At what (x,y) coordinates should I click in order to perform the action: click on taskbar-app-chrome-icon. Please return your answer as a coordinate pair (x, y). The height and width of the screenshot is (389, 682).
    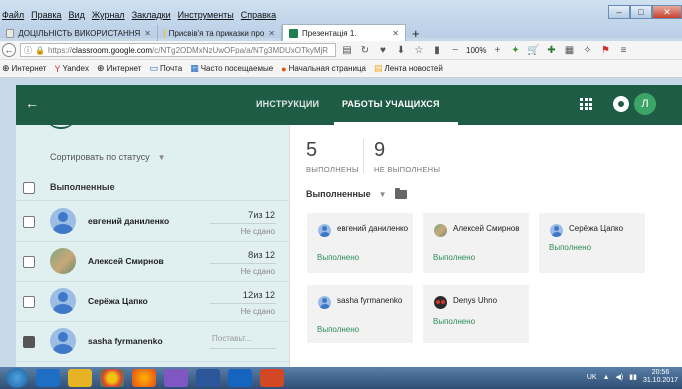
    Looking at the image, I should click on (112, 378).